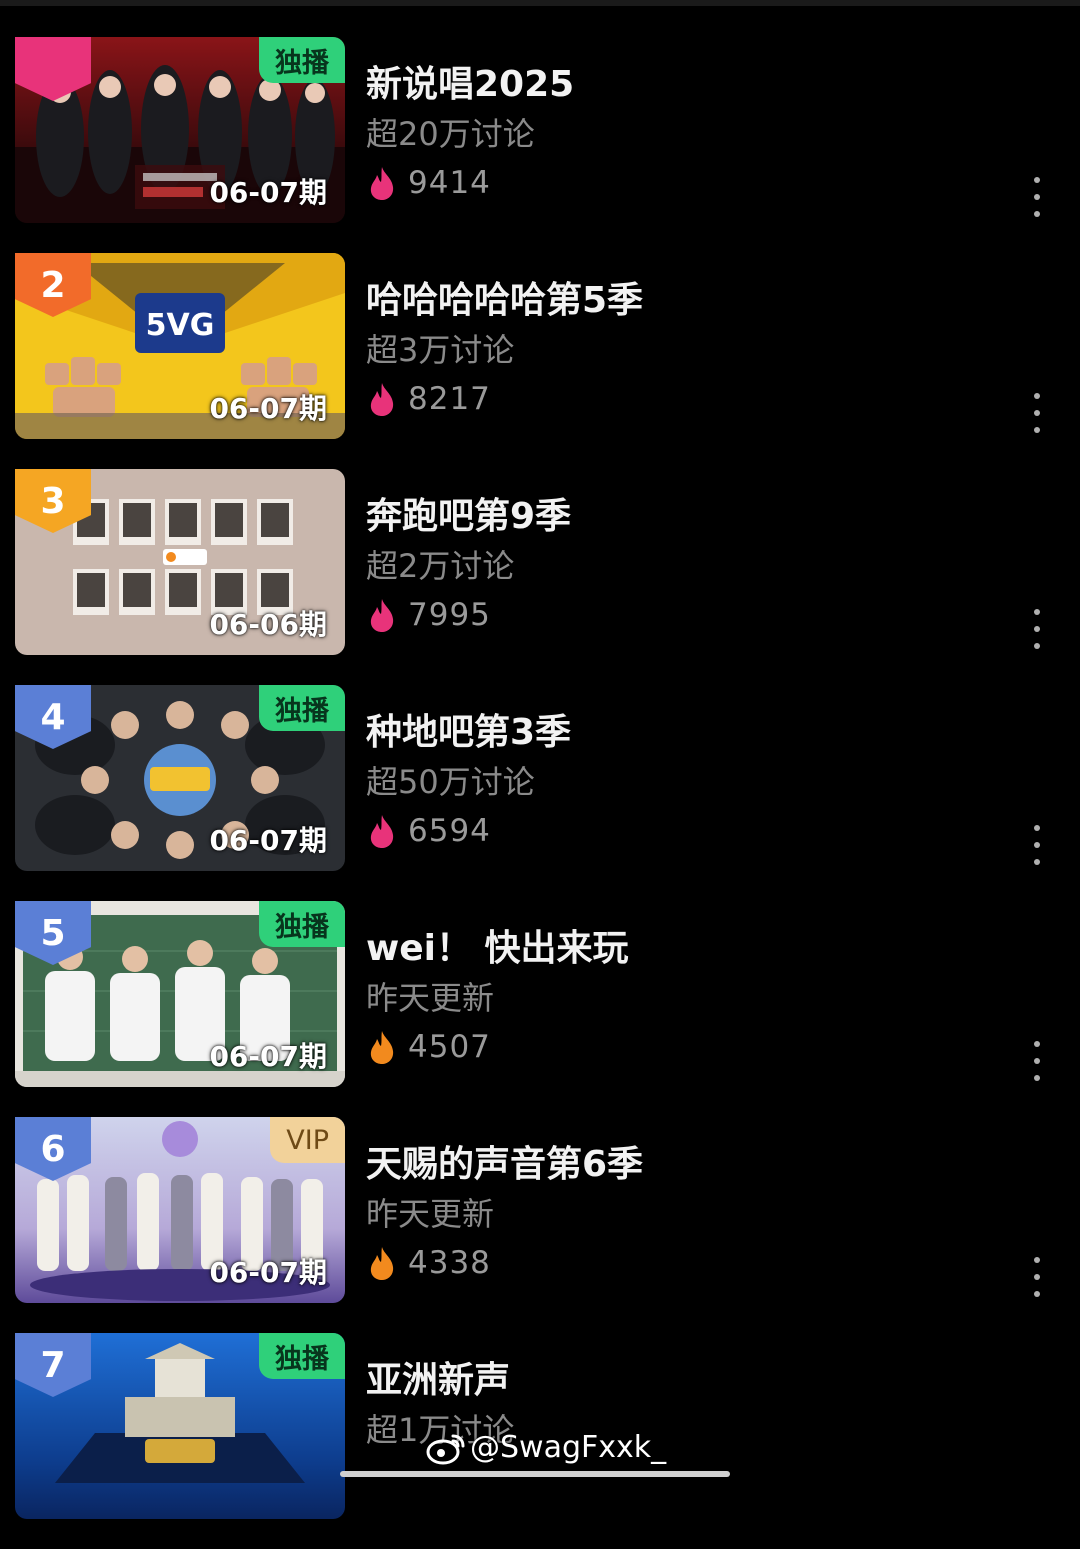  What do you see at coordinates (268, 624) in the screenshot?
I see `episode-label: 06-06期` at bounding box center [268, 624].